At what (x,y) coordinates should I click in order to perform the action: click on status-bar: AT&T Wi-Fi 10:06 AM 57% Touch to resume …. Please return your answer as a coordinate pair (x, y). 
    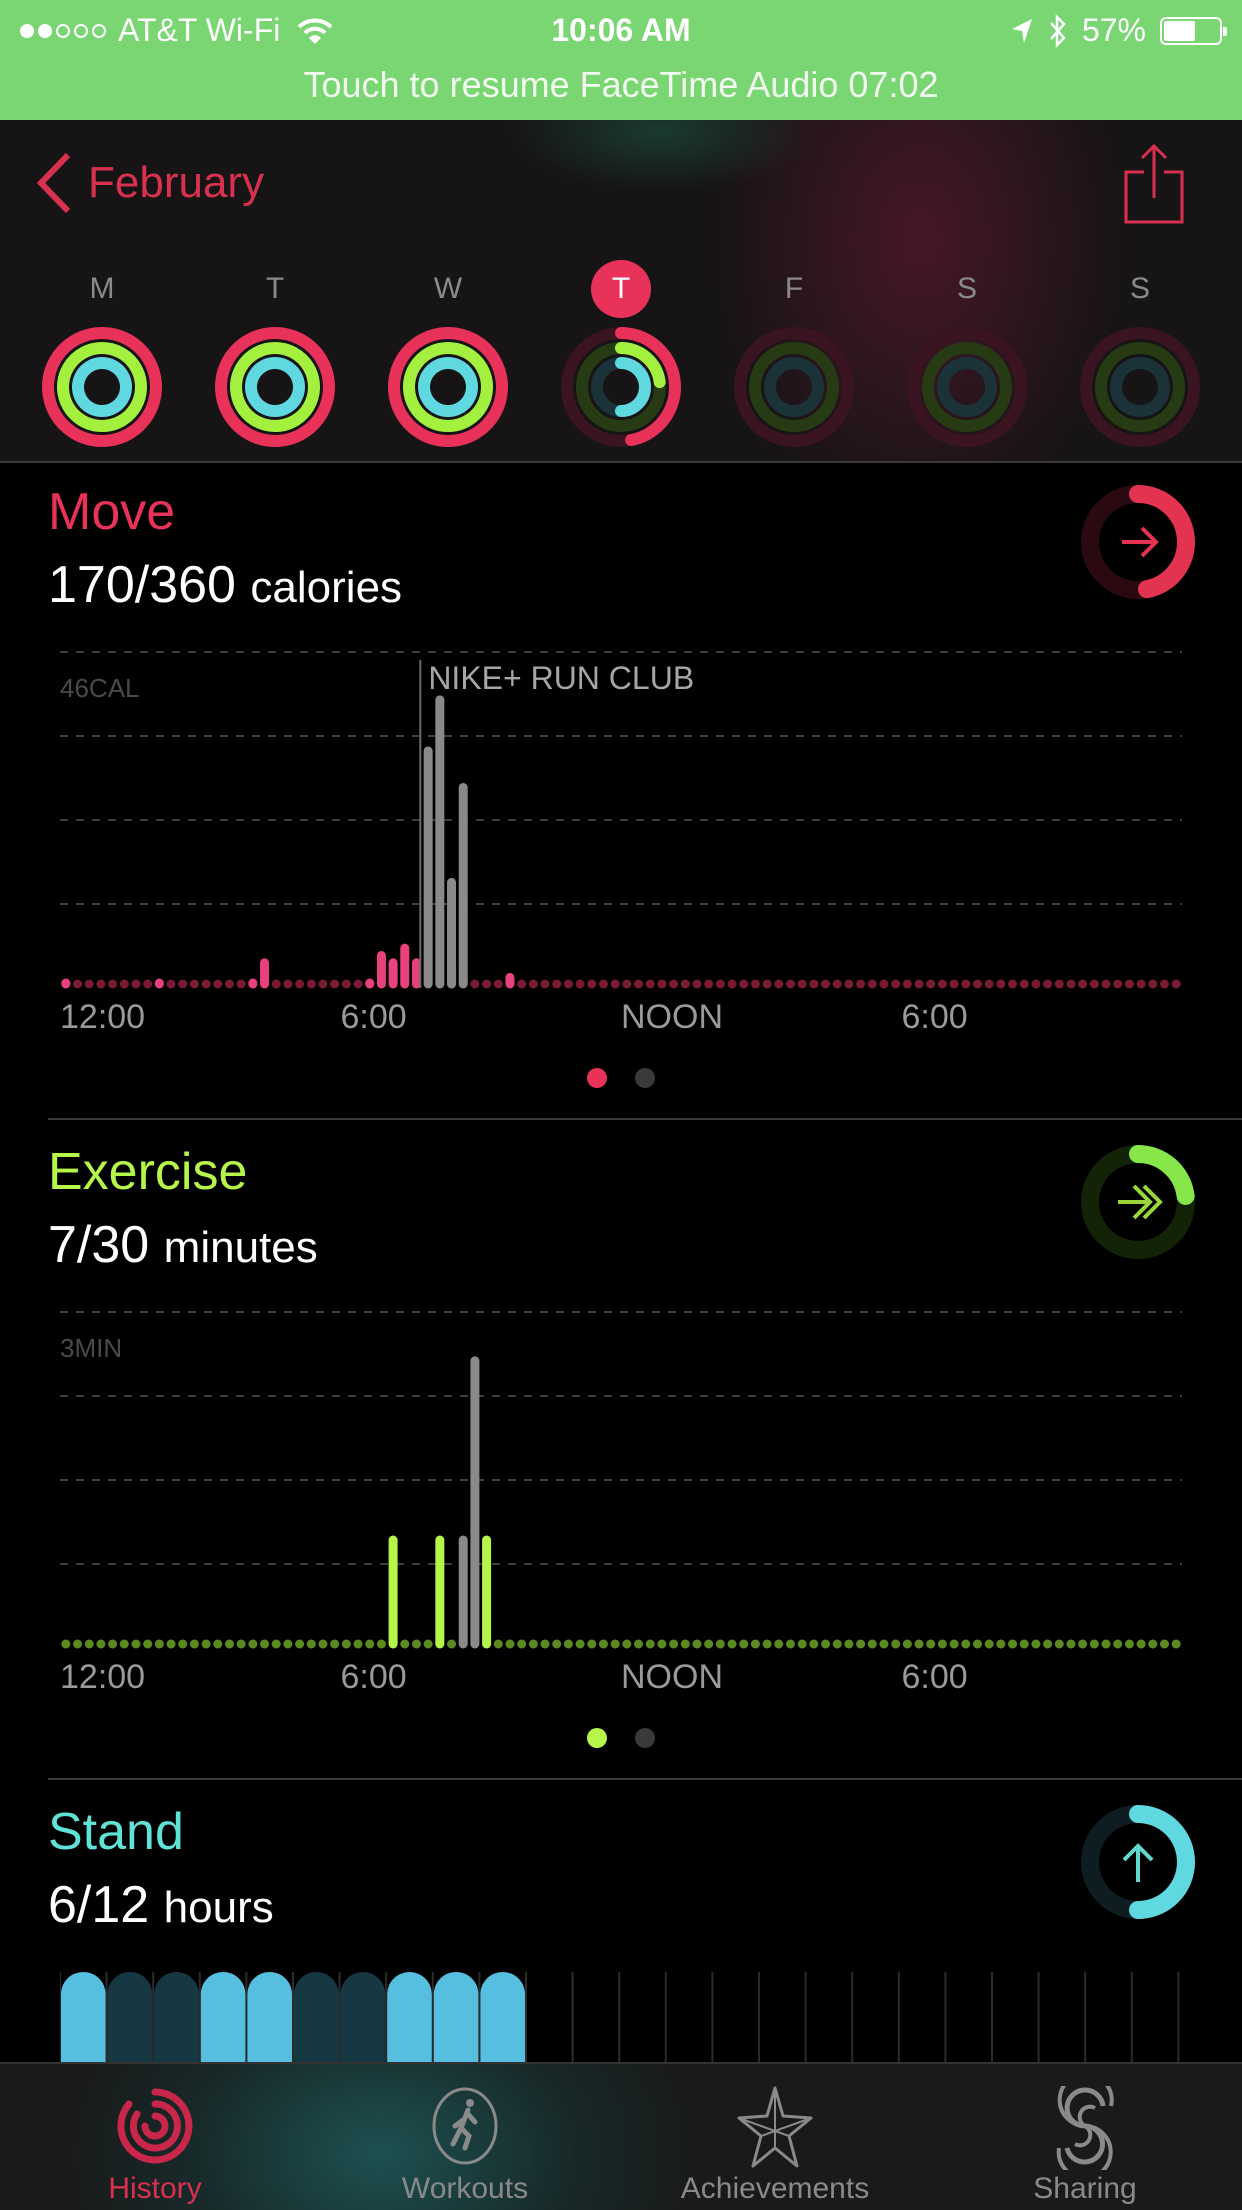
    Looking at the image, I should click on (621, 60).